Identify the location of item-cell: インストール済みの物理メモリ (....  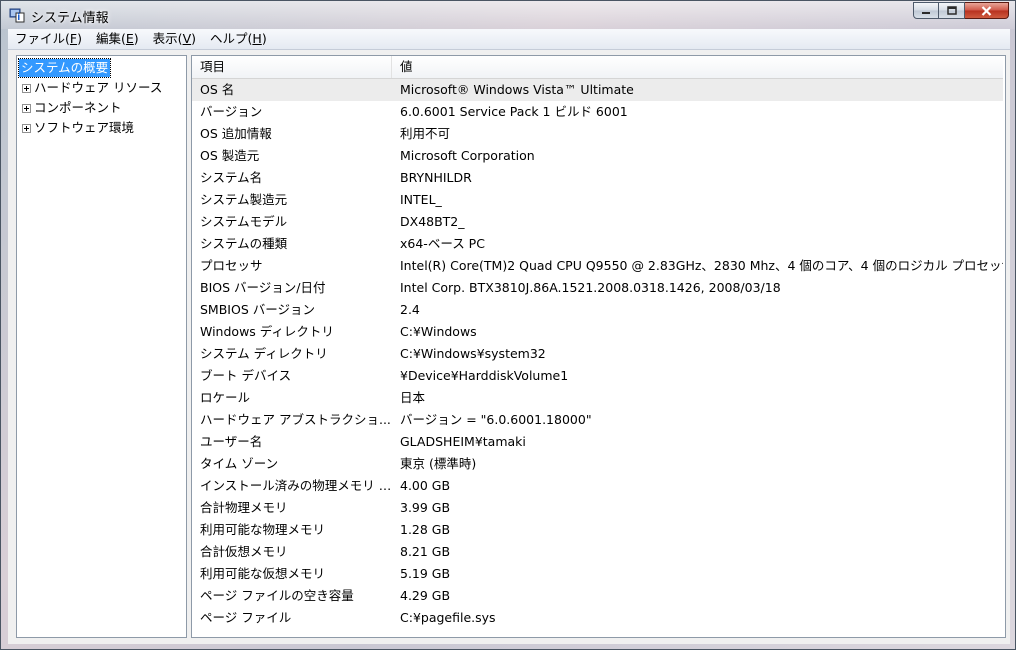
(296, 485).